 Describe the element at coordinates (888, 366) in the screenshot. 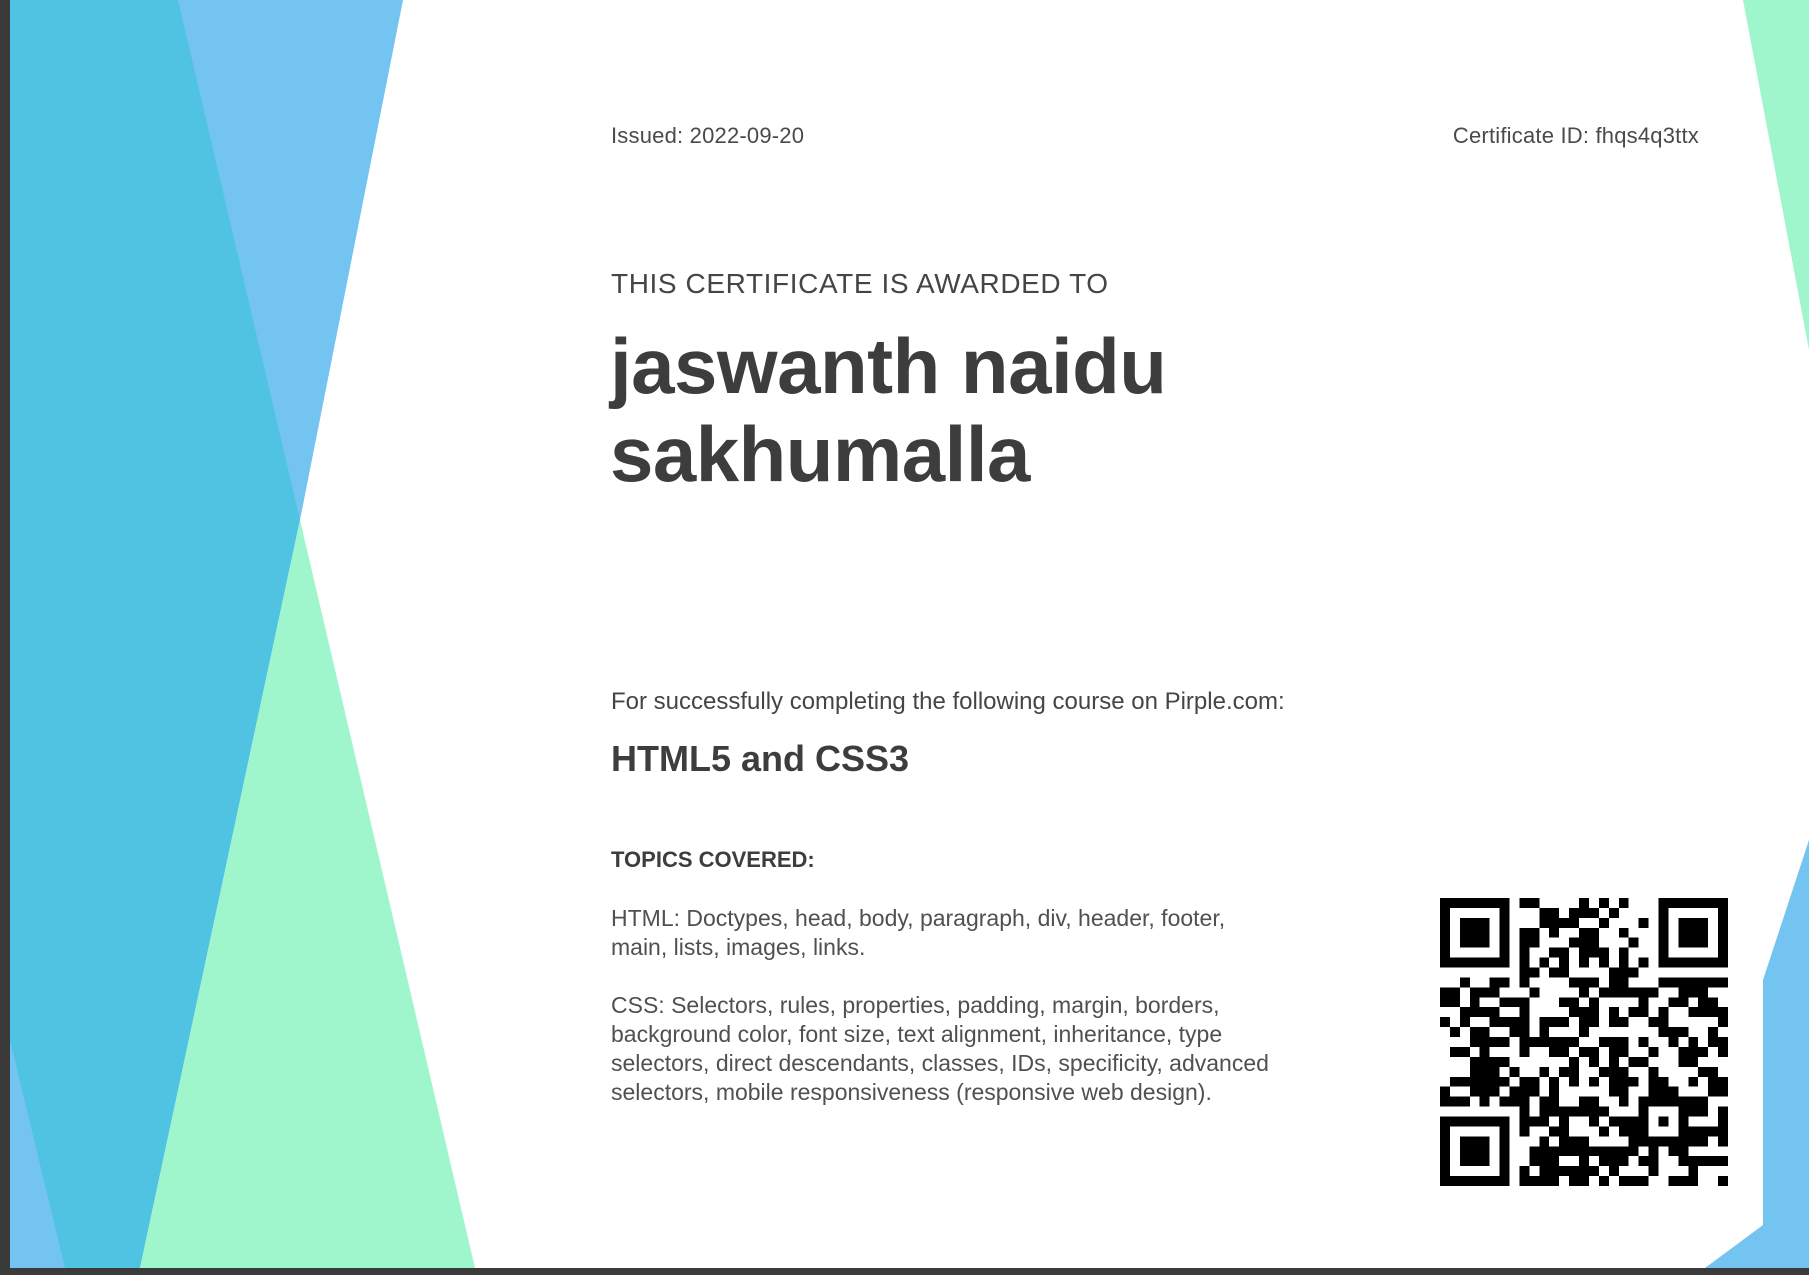

I see `recipient-name-line1: jaswanth naidu` at that location.